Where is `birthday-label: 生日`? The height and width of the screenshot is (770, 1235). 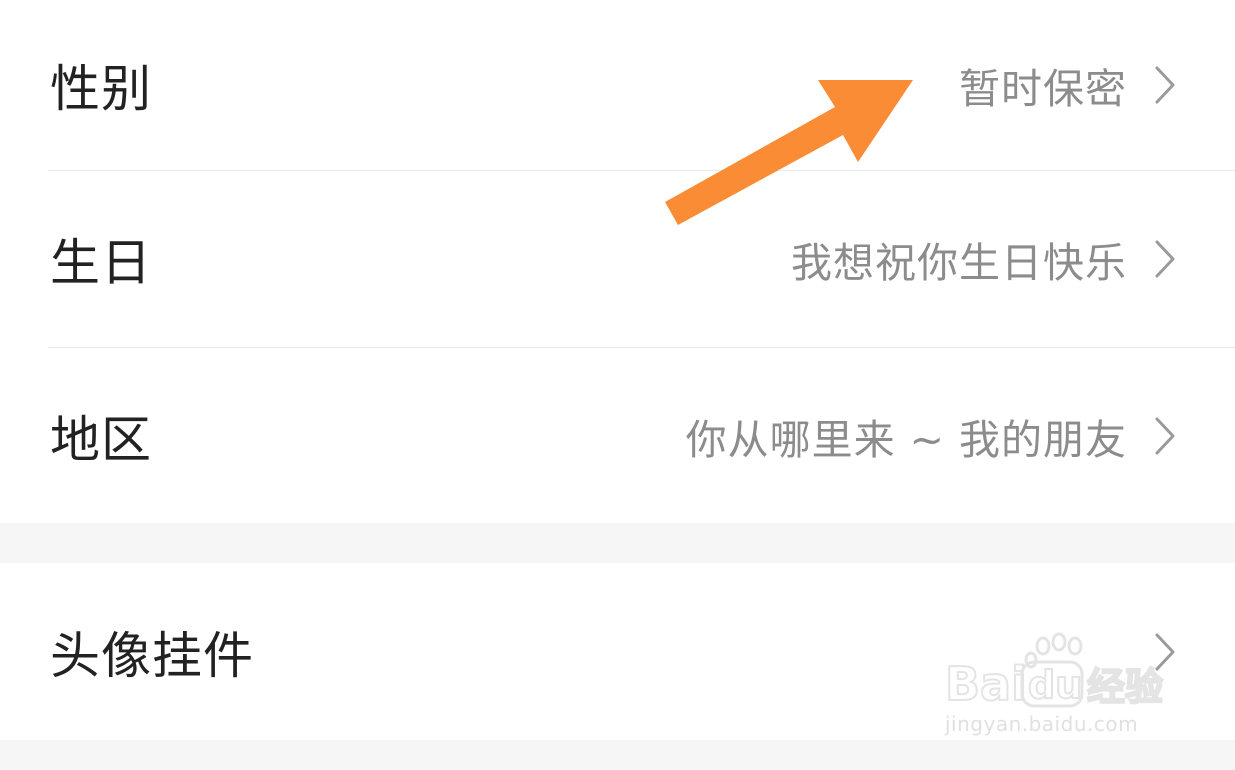 birthday-label: 生日 is located at coordinates (101, 263).